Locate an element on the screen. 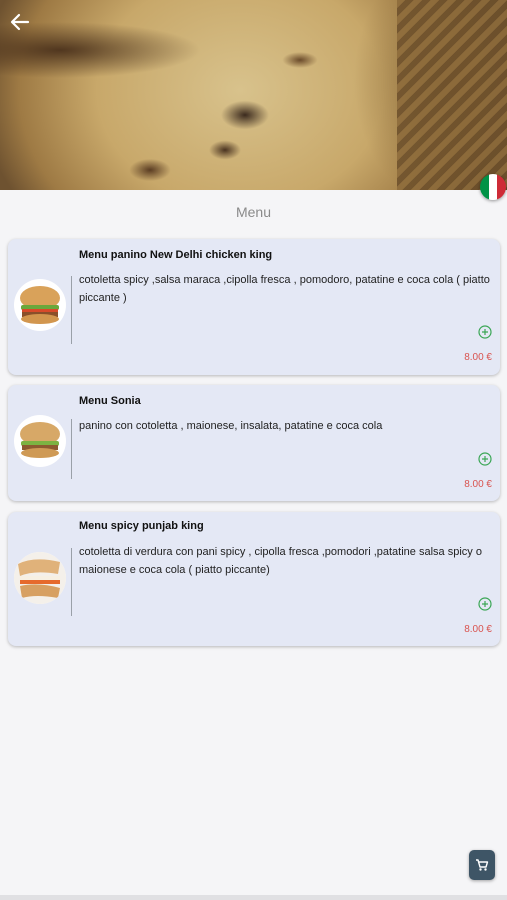 The width and height of the screenshot is (507, 900). bottom-bar is located at coordinates (253, 897).